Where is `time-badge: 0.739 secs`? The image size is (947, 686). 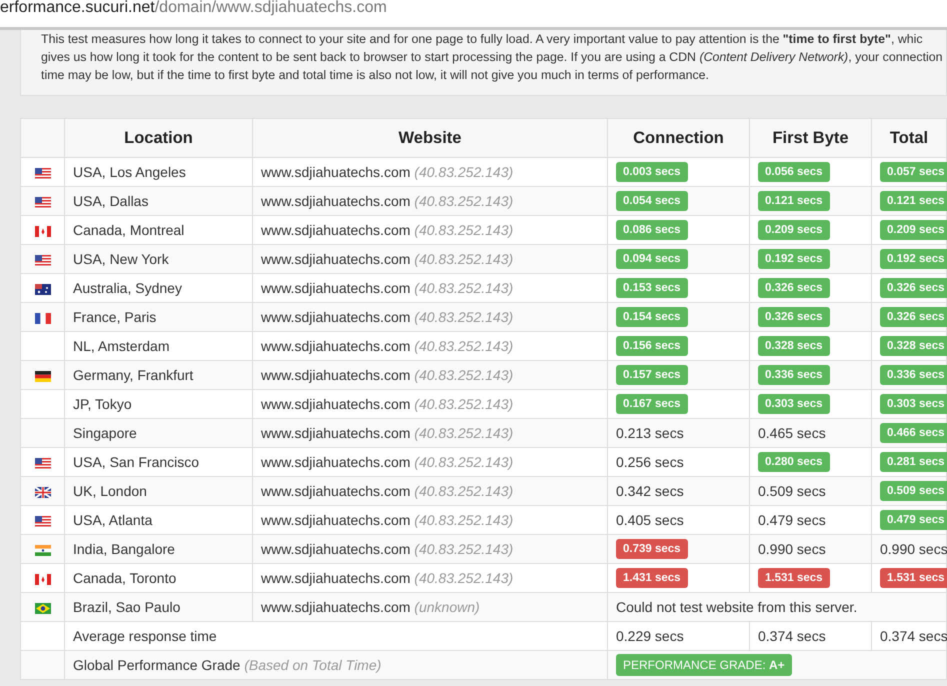 time-badge: 0.739 secs is located at coordinates (652, 549).